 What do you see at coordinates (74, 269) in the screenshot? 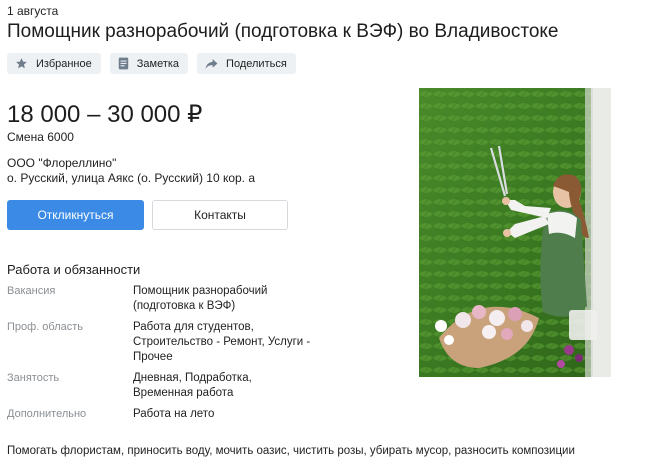
I see `section-title: Работа и обязанности` at bounding box center [74, 269].